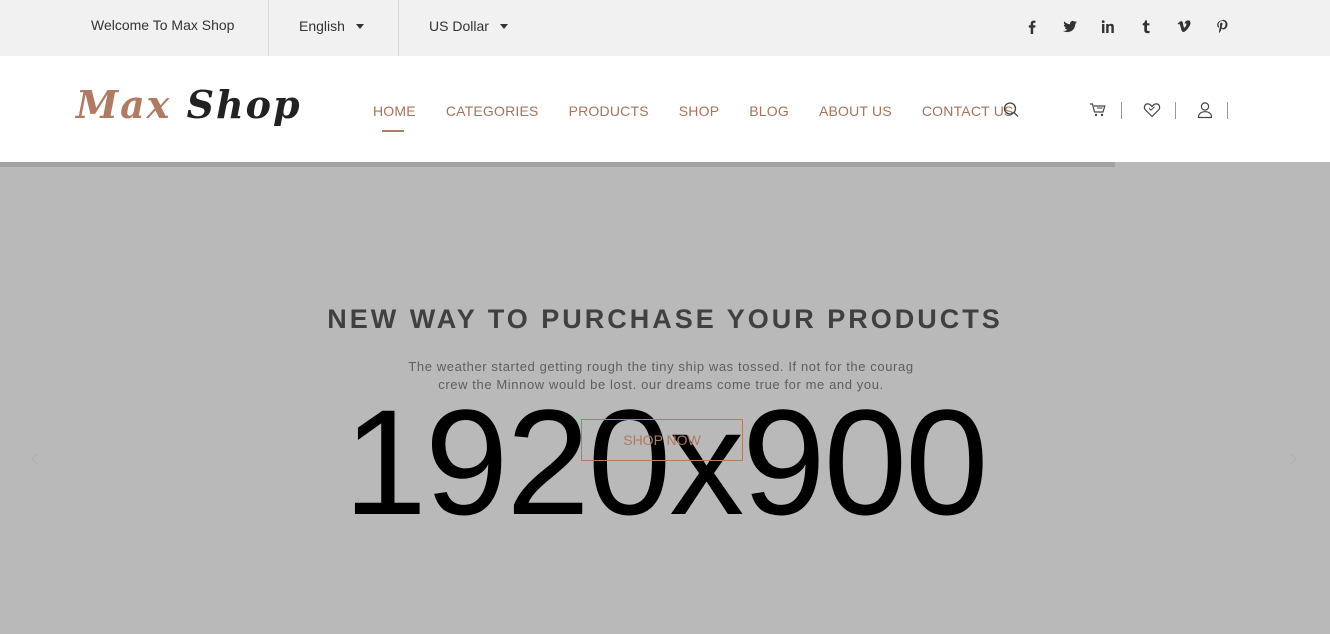 Image resolution: width=1330 pixels, height=634 pixels. What do you see at coordinates (968, 111) in the screenshot?
I see `nav-contact-us: CONTACT US` at bounding box center [968, 111].